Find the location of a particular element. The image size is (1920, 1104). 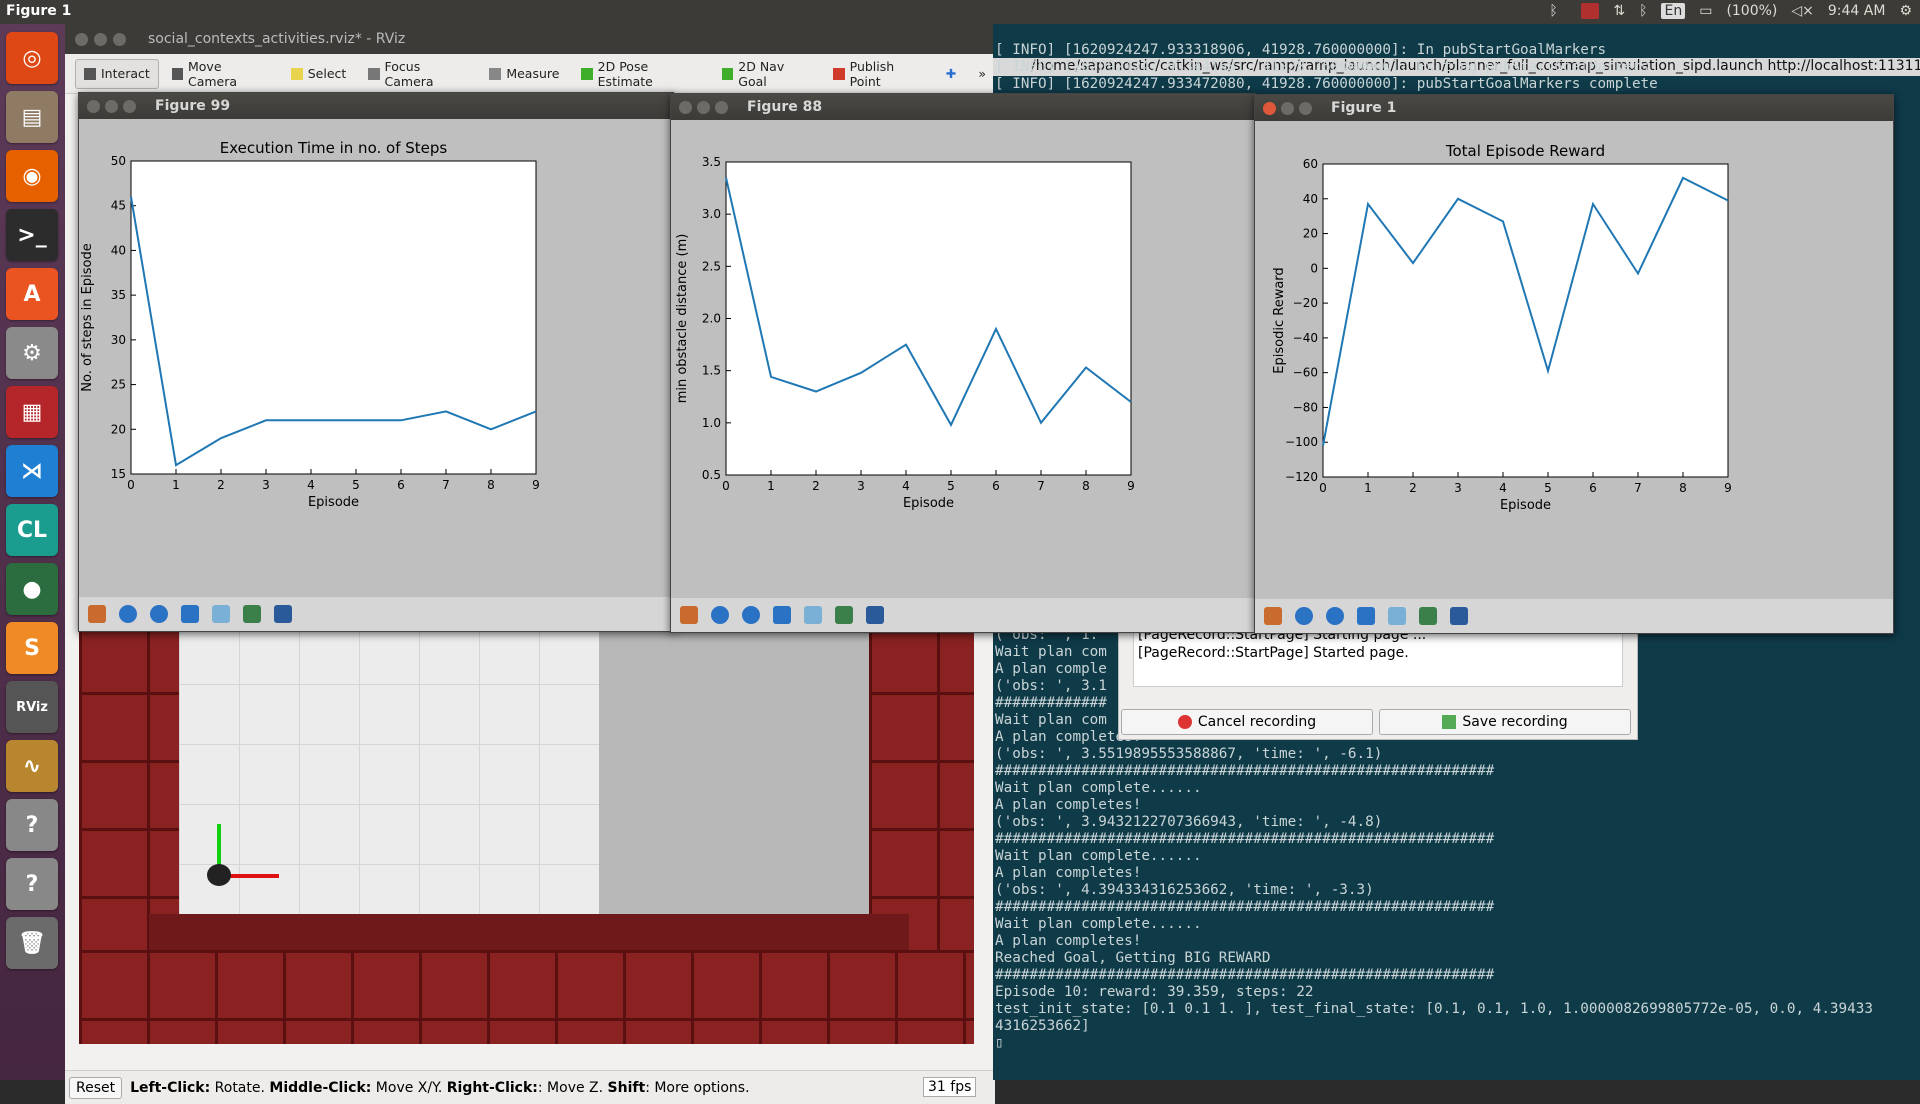

unknown-app-icon-2: ? is located at coordinates (32, 884).